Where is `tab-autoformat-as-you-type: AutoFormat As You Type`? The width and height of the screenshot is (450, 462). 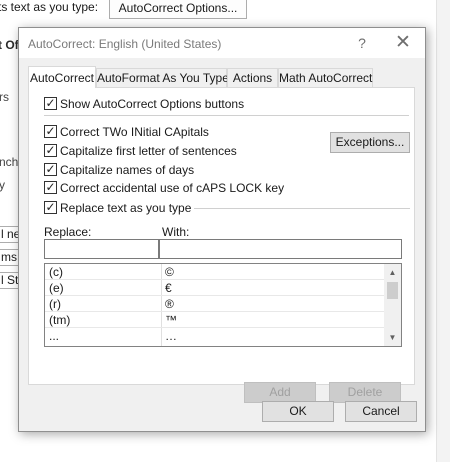 tab-autoformat-as-you-type: AutoFormat As You Type is located at coordinates (162, 78).